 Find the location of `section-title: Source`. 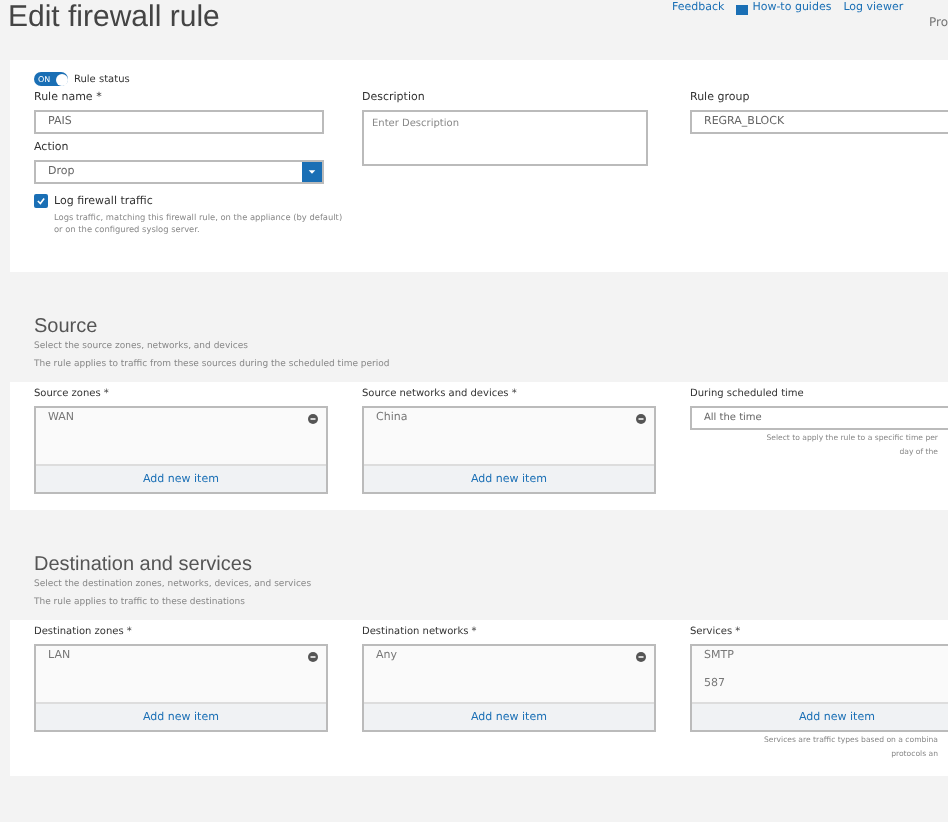

section-title: Source is located at coordinates (67, 327).